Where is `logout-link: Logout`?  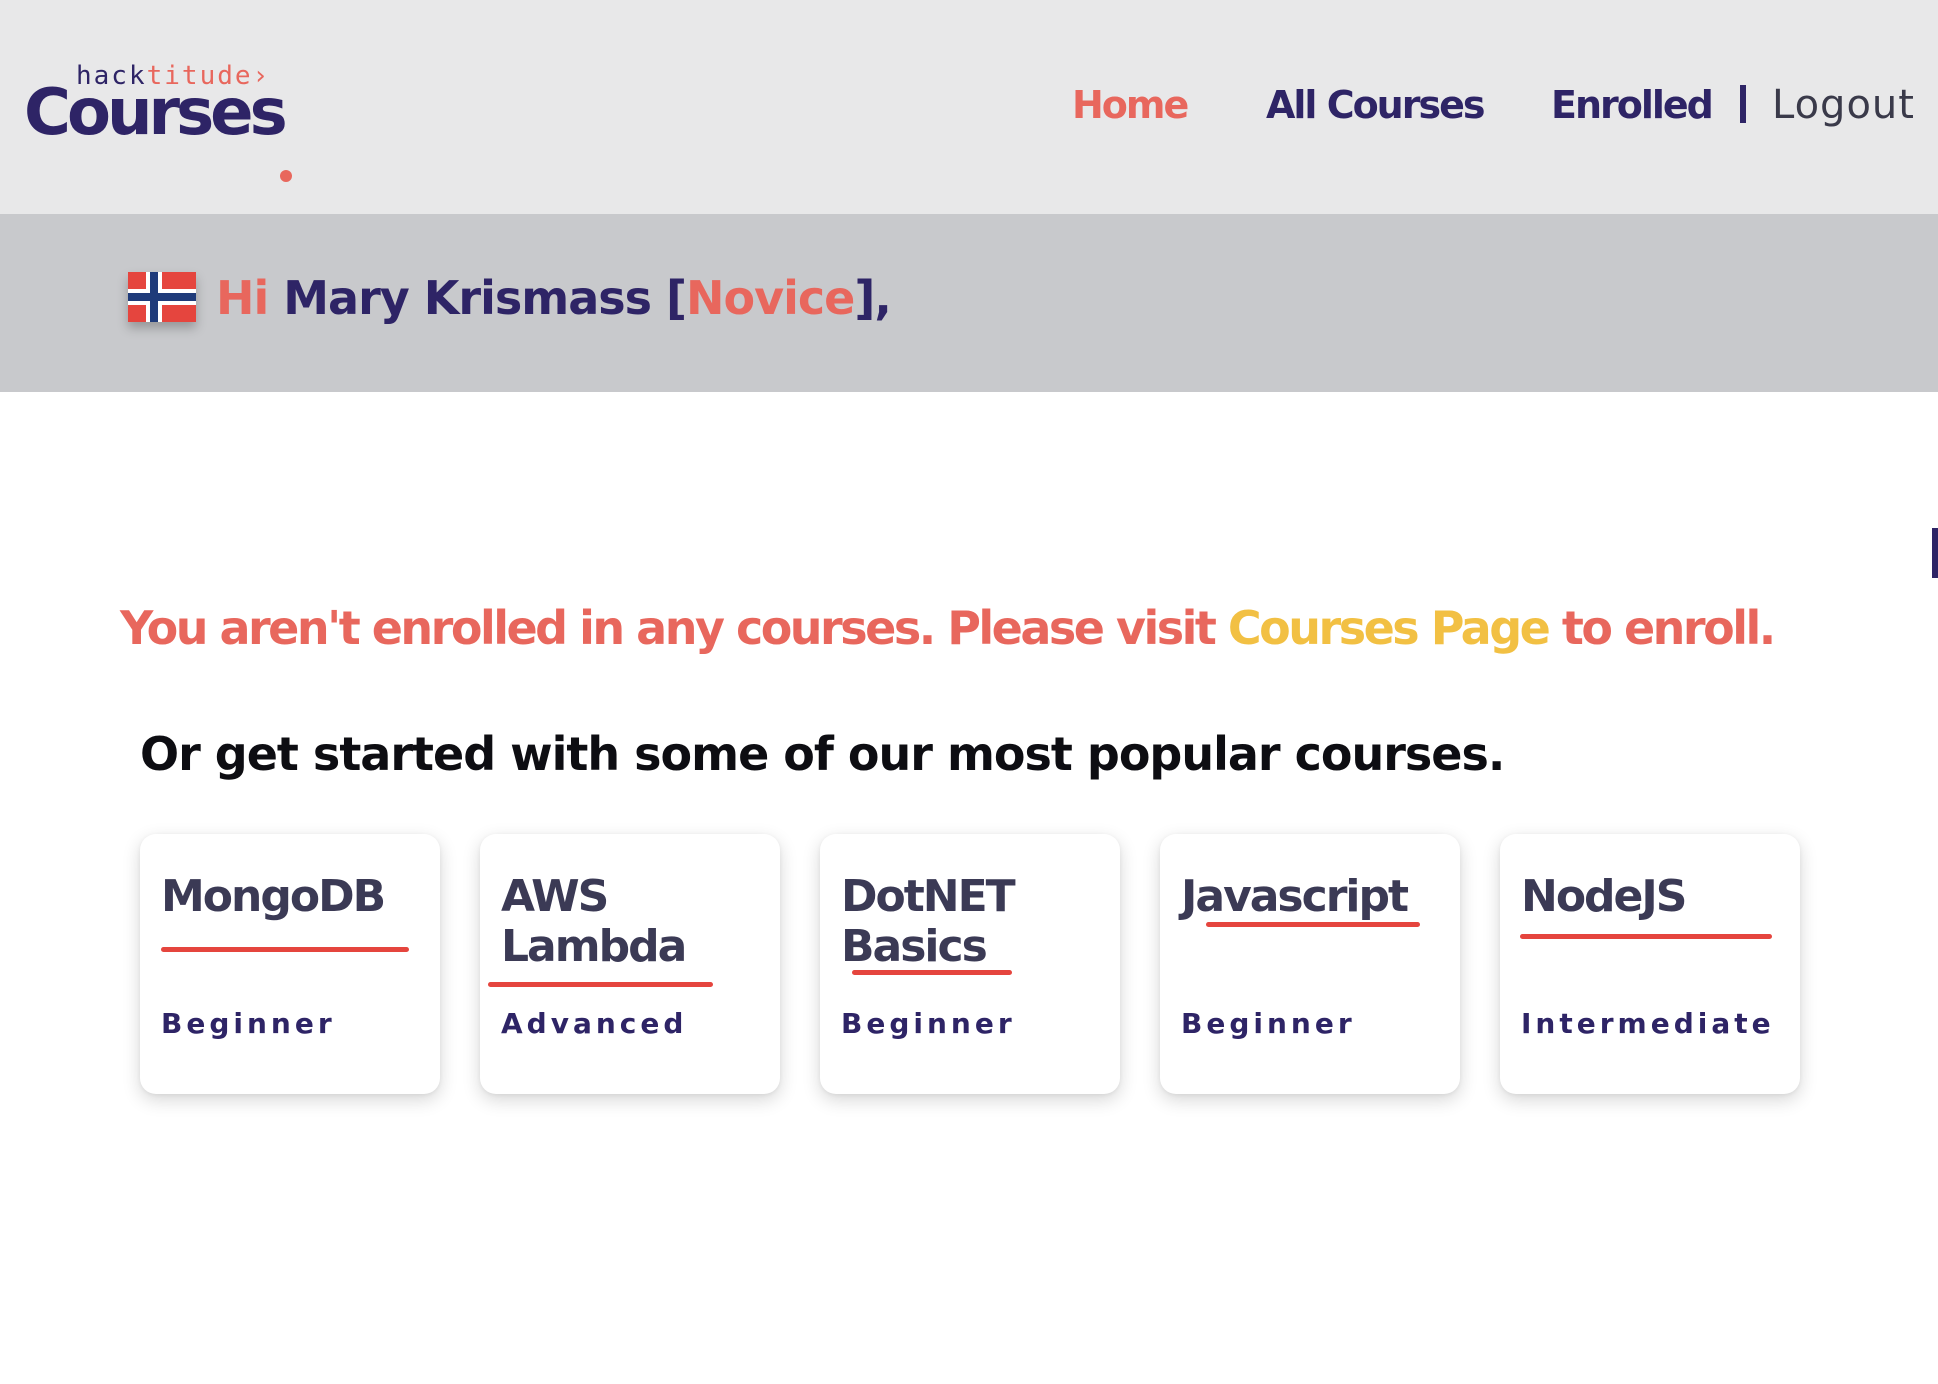 logout-link: Logout is located at coordinates (1843, 105).